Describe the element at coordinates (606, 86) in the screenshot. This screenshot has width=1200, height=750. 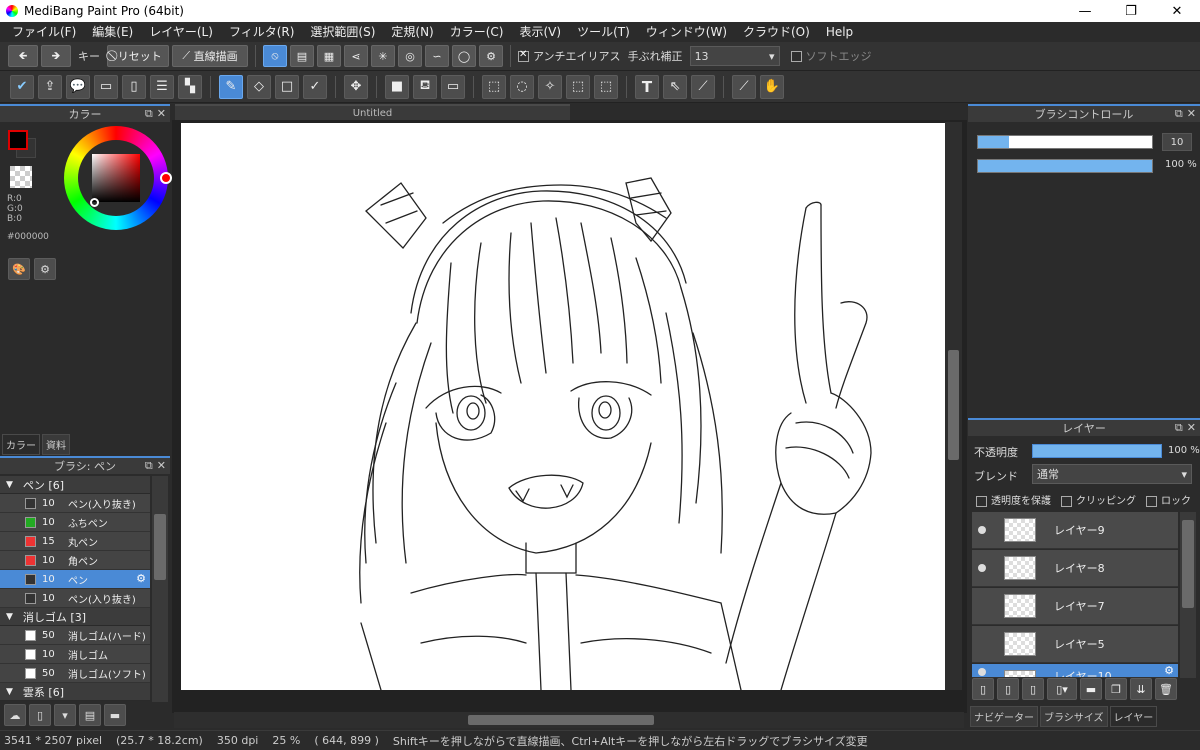
I see `select-eraser-tool: ⬚` at that location.